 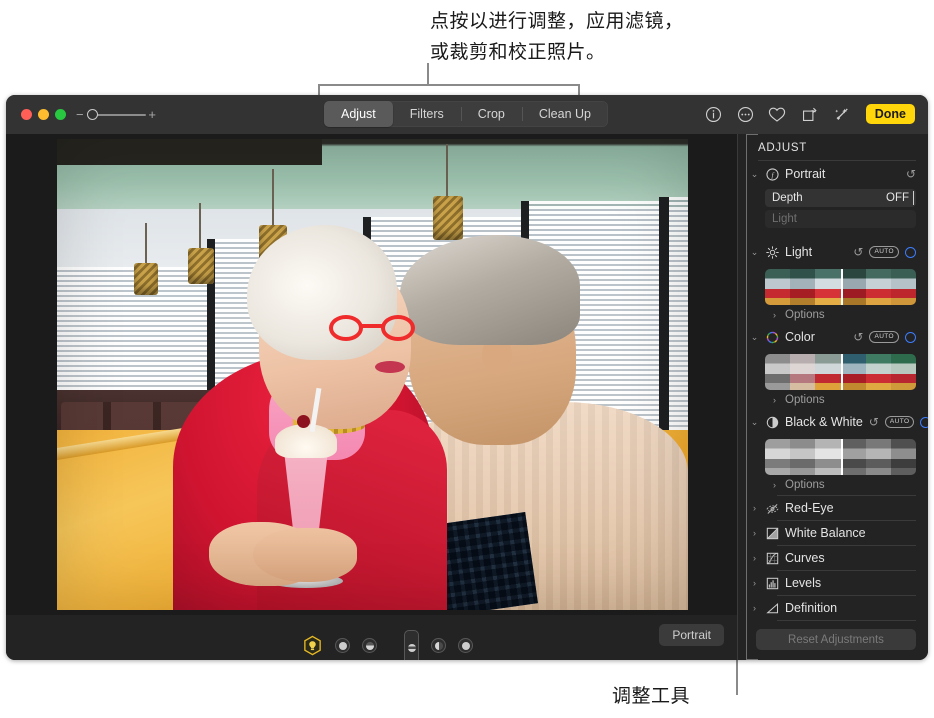 I want to click on section-red-eye-header: › Red-Eye, so click(x=833, y=508).